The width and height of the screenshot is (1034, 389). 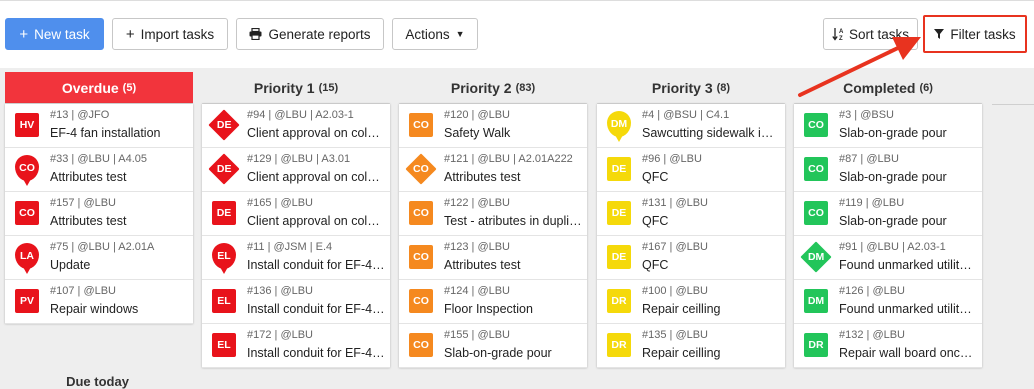 What do you see at coordinates (481, 87) in the screenshot?
I see `column-title: Priority 2` at bounding box center [481, 87].